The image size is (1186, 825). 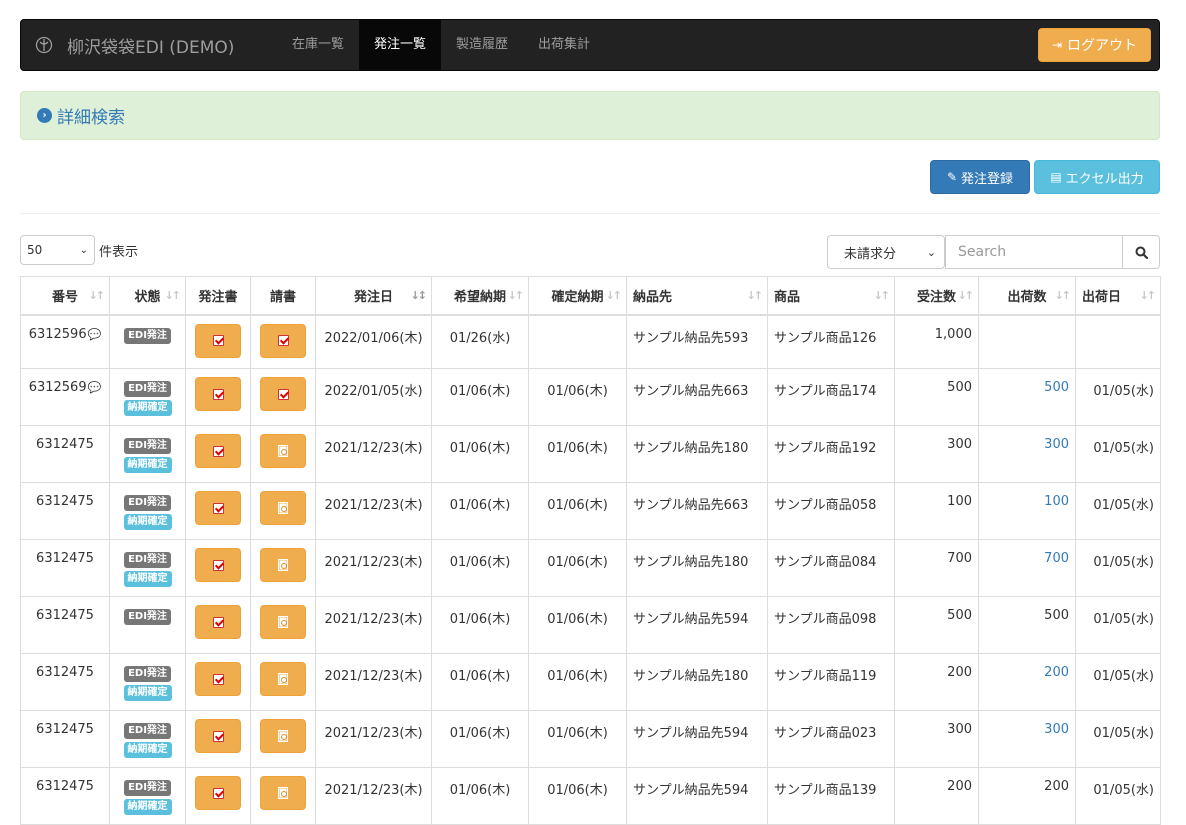 What do you see at coordinates (1118, 296) in the screenshot?
I see `col-header-ship-date: 出荷日 ↓↑` at bounding box center [1118, 296].